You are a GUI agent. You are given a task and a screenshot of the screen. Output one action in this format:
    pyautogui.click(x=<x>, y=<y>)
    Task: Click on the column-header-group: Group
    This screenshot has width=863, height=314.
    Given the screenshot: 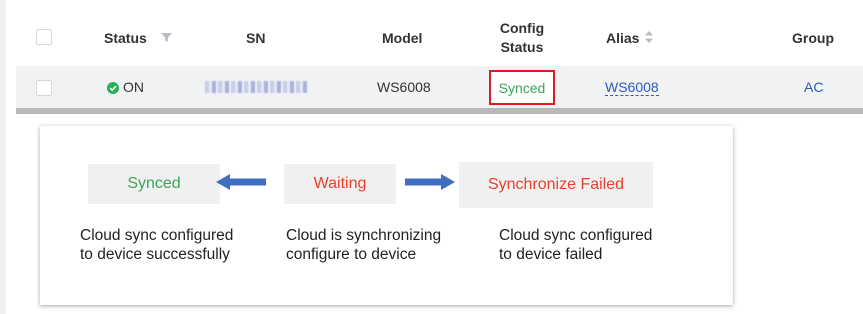 What is the action you would take?
    pyautogui.click(x=813, y=38)
    